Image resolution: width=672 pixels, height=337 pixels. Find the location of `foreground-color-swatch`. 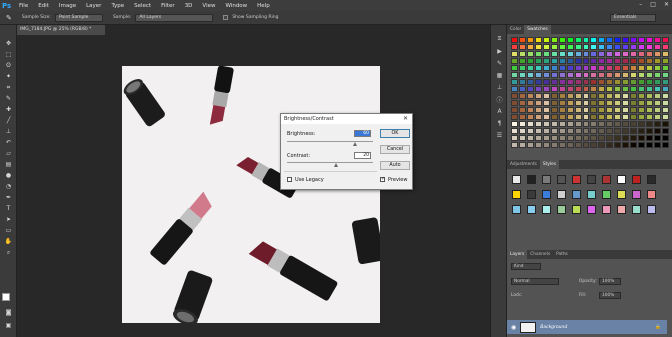

foreground-color-swatch is located at coordinates (6, 297).